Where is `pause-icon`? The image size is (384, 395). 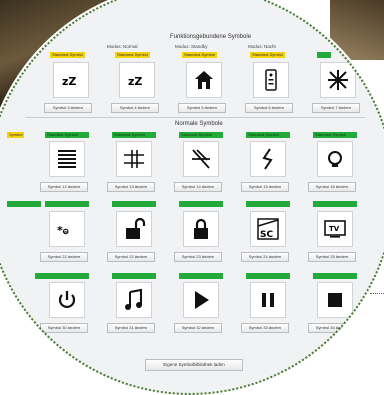 pause-icon is located at coordinates (268, 300).